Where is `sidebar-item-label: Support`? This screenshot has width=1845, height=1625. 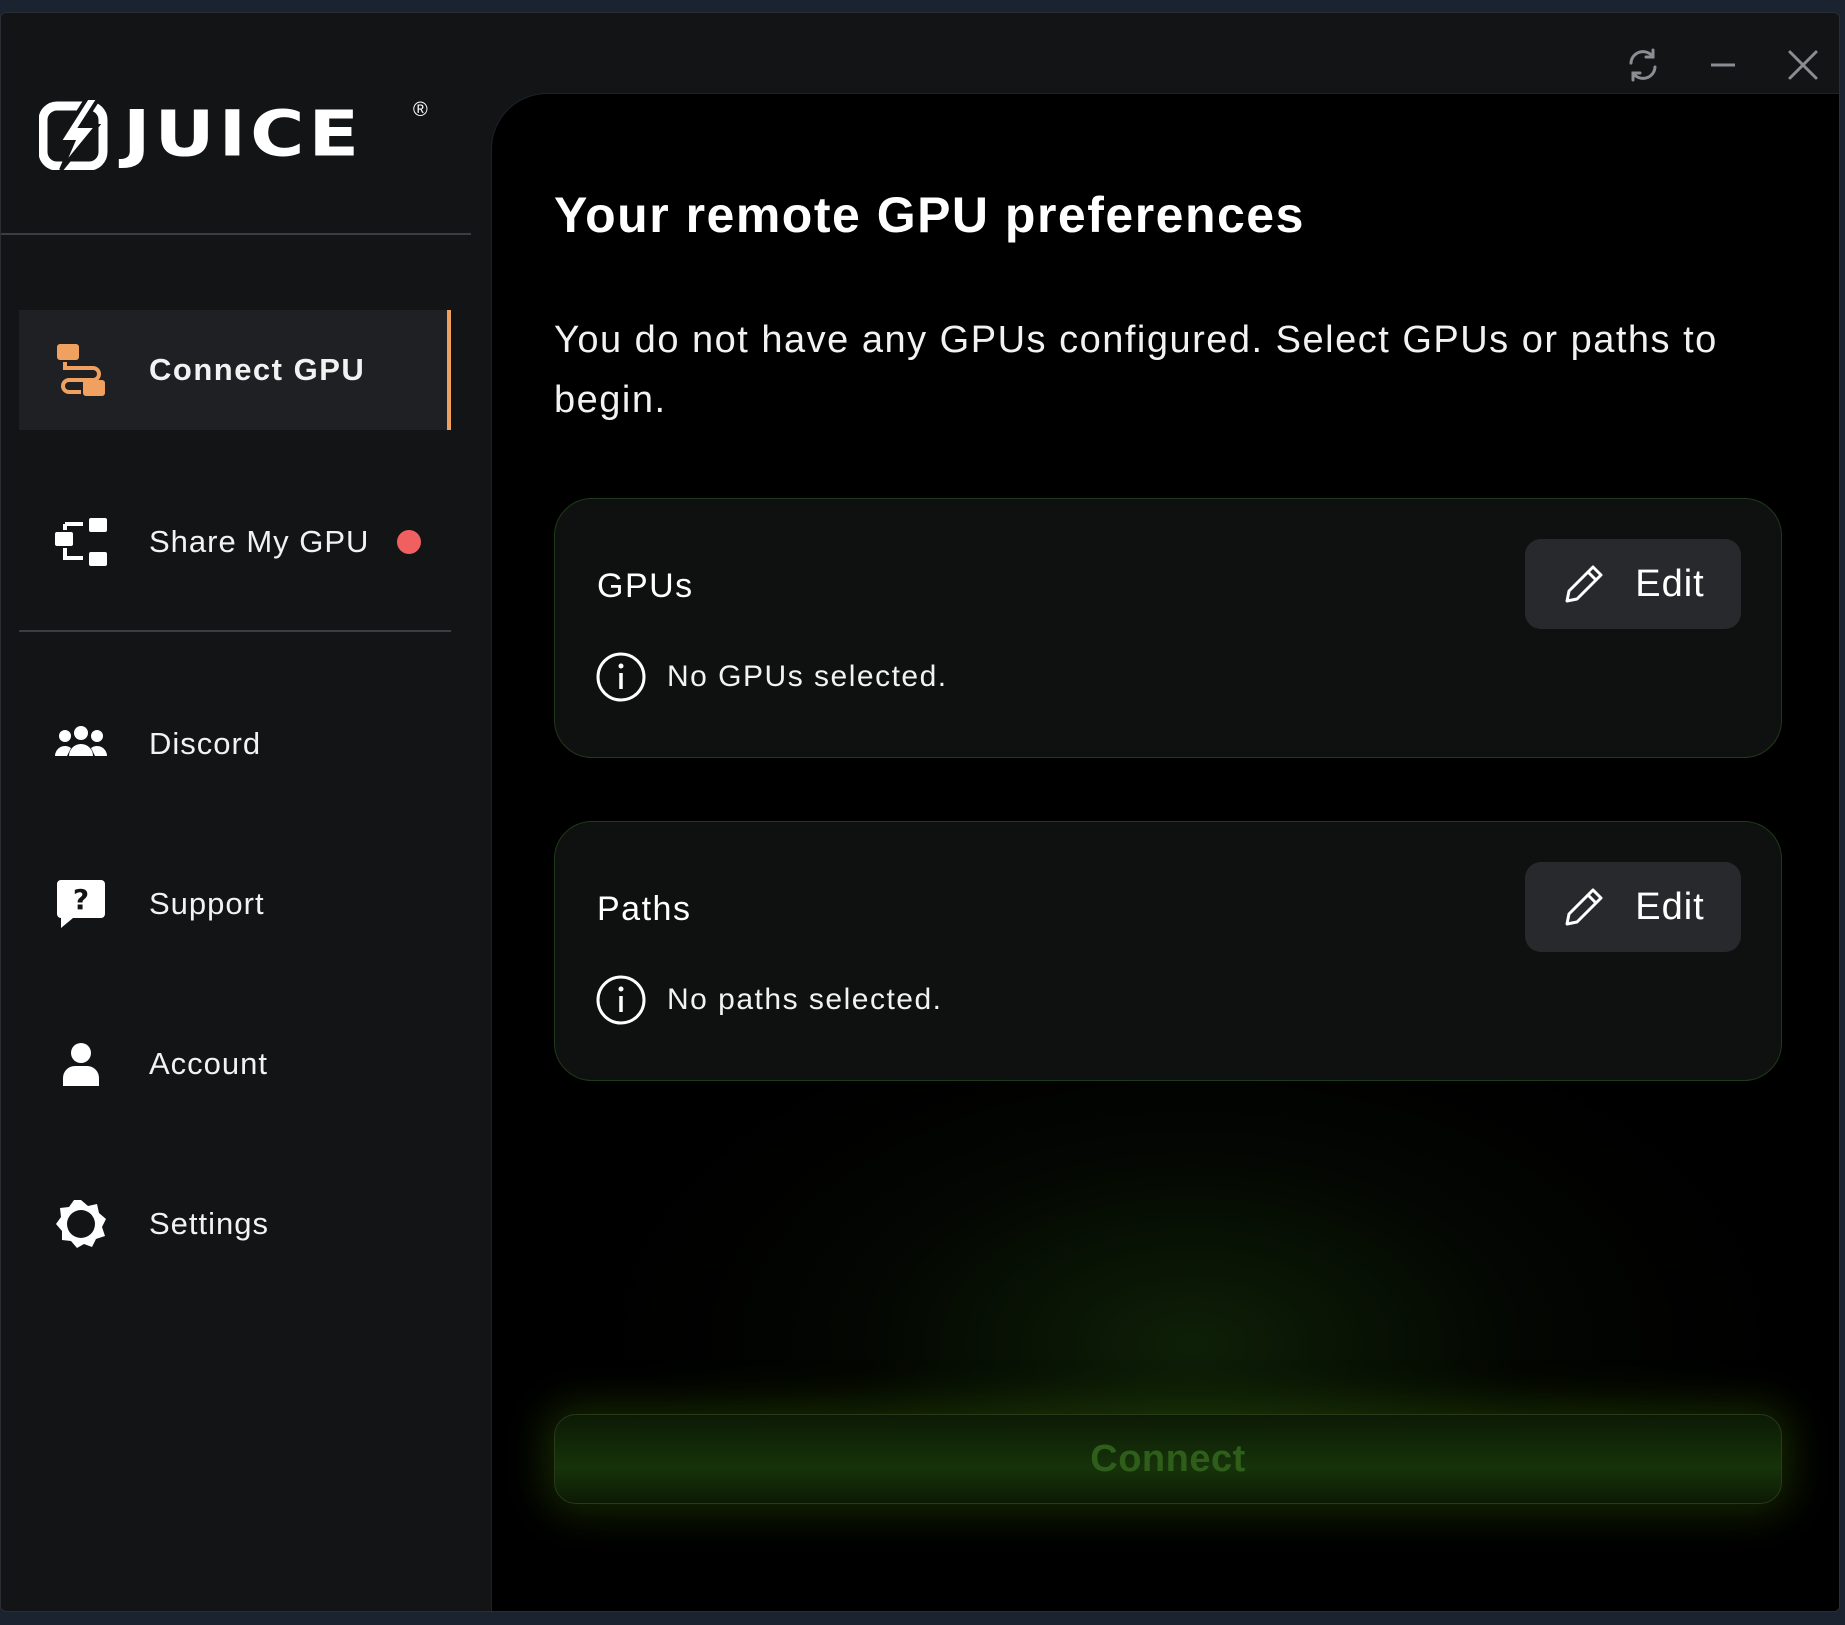 sidebar-item-label: Support is located at coordinates (207, 903).